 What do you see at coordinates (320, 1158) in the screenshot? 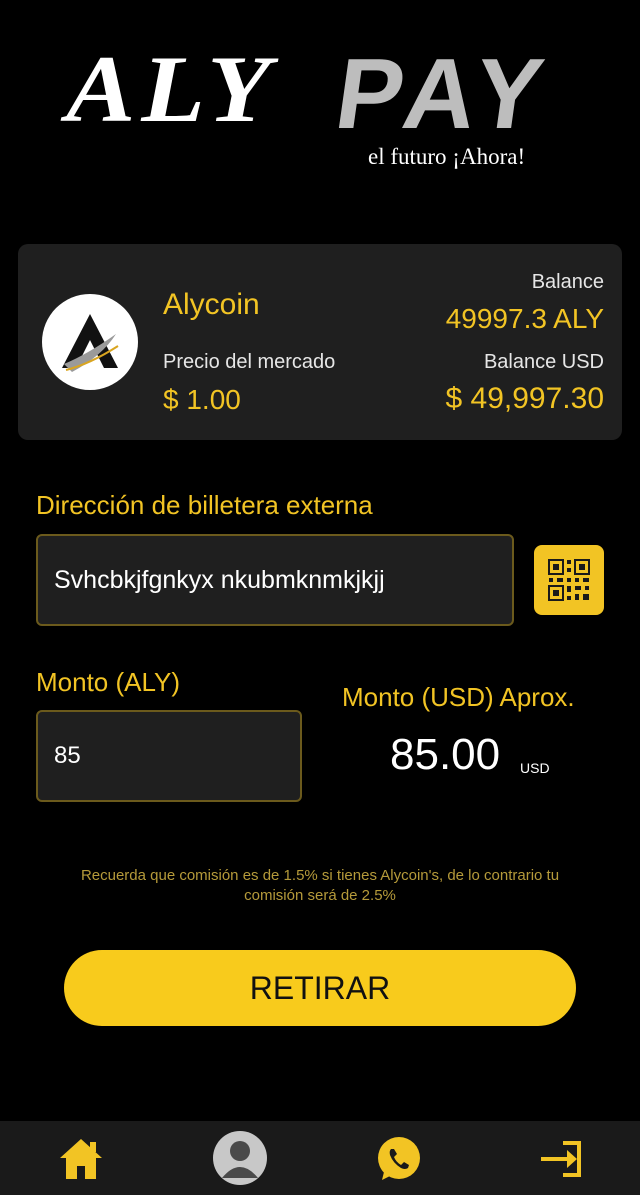
I see `bottom-nav` at bounding box center [320, 1158].